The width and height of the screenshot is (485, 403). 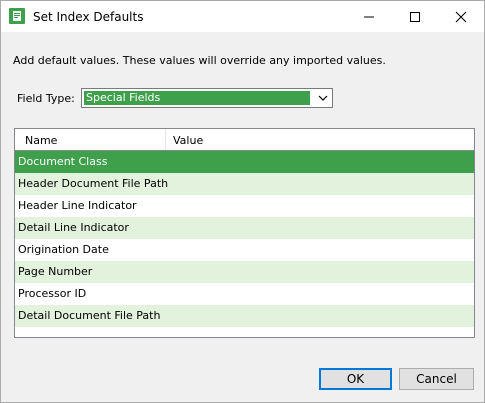 I want to click on chevron-down-icon, so click(x=323, y=98).